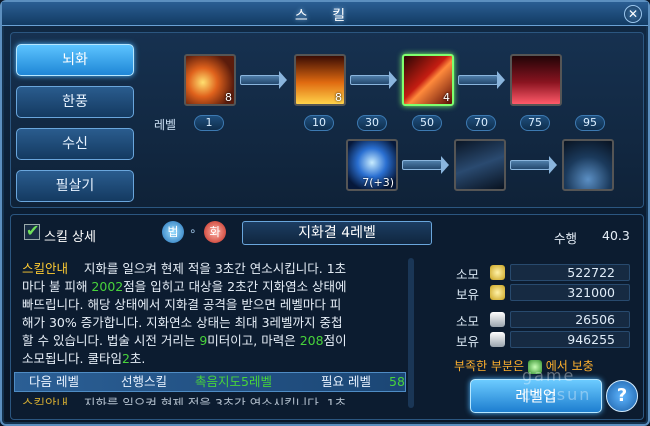  Describe the element at coordinates (235, 286) in the screenshot. I see `desc-line: 점을 입히고 대상을 2초간 지화염소 상태에` at that location.